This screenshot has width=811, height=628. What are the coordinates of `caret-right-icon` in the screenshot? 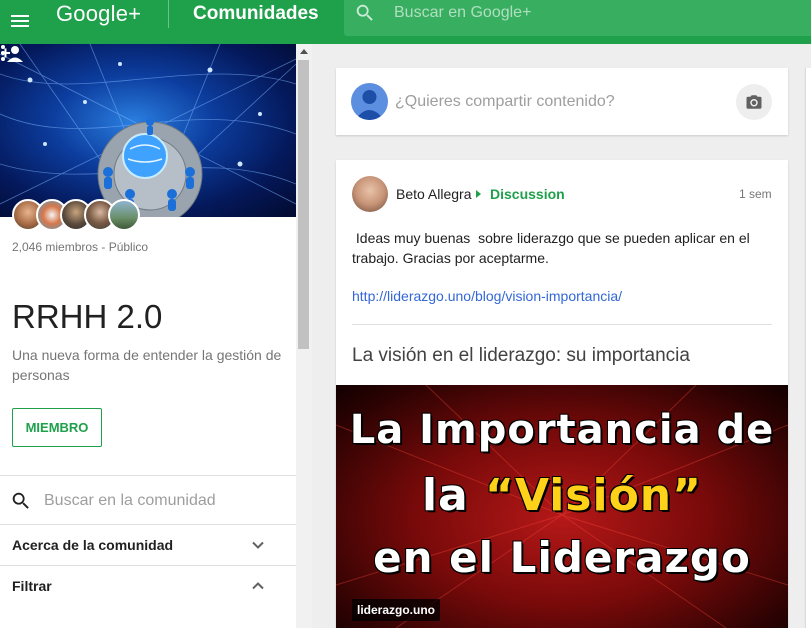 It's located at (478, 194).